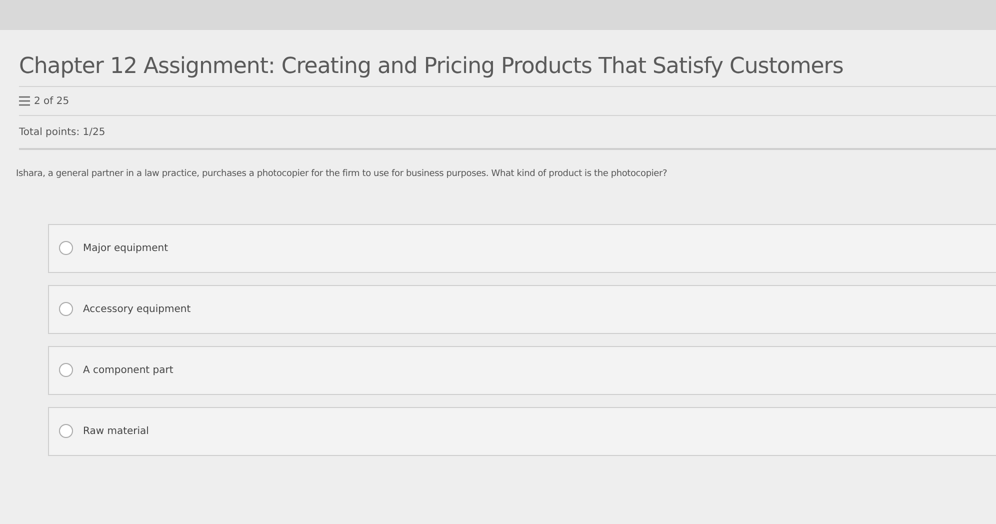 Image resolution: width=996 pixels, height=524 pixels. I want to click on answer-option: Accessory equipment, so click(522, 309).